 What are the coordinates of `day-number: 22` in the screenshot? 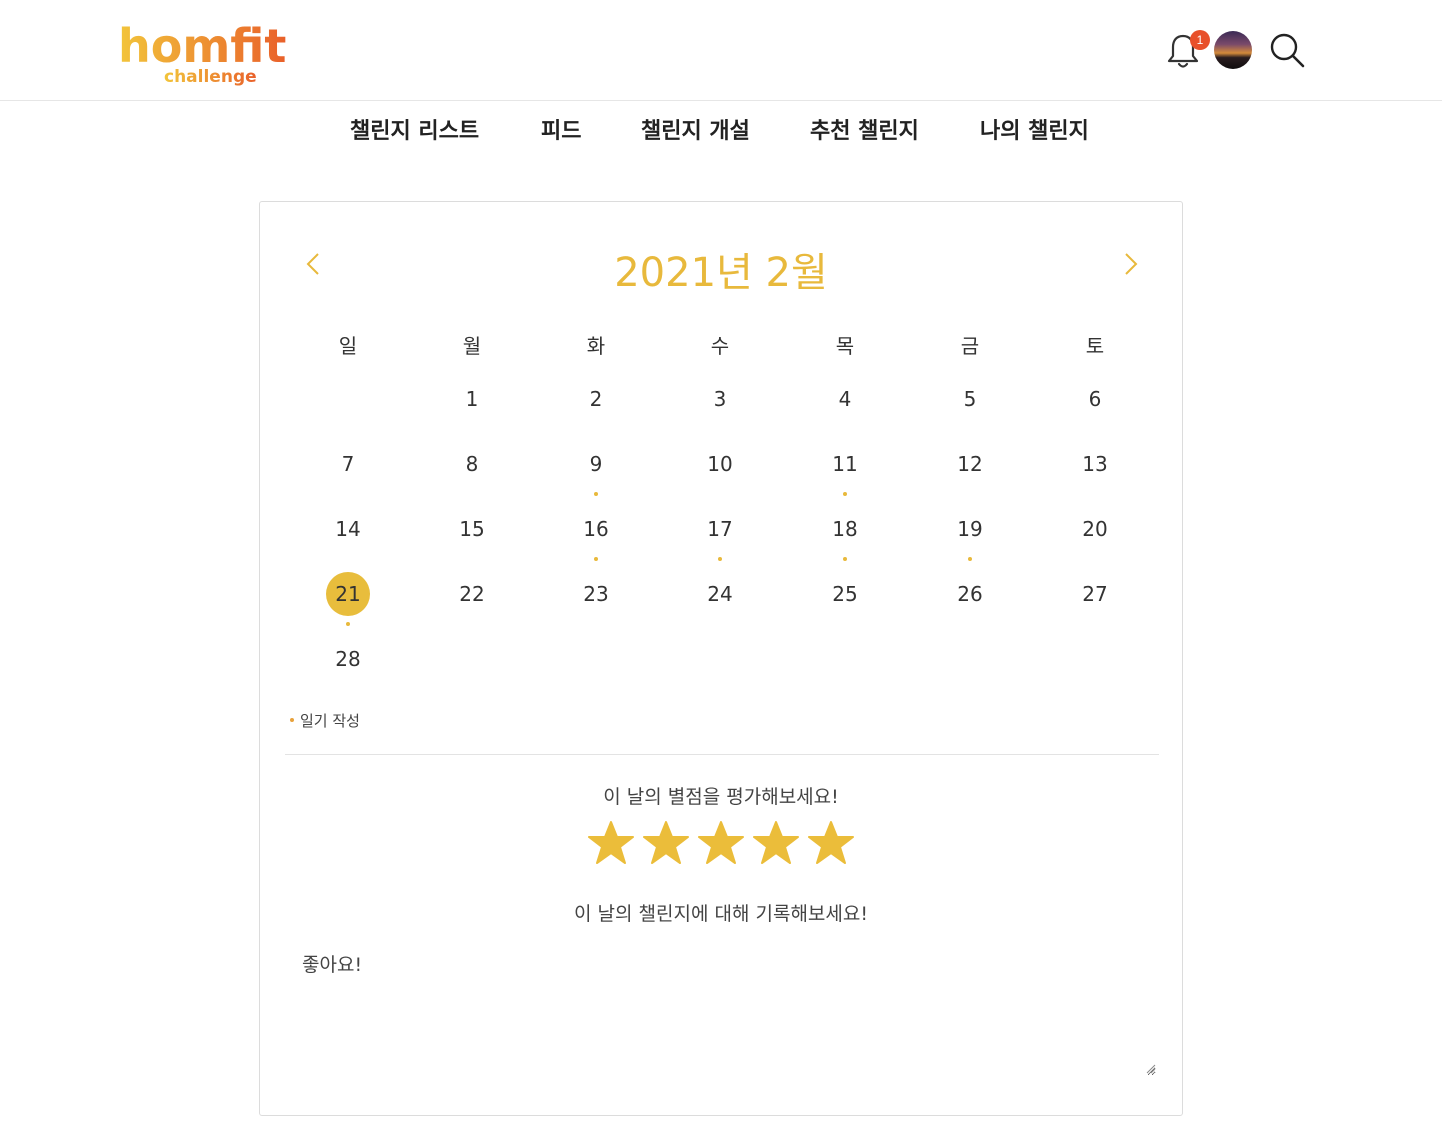 It's located at (472, 594).